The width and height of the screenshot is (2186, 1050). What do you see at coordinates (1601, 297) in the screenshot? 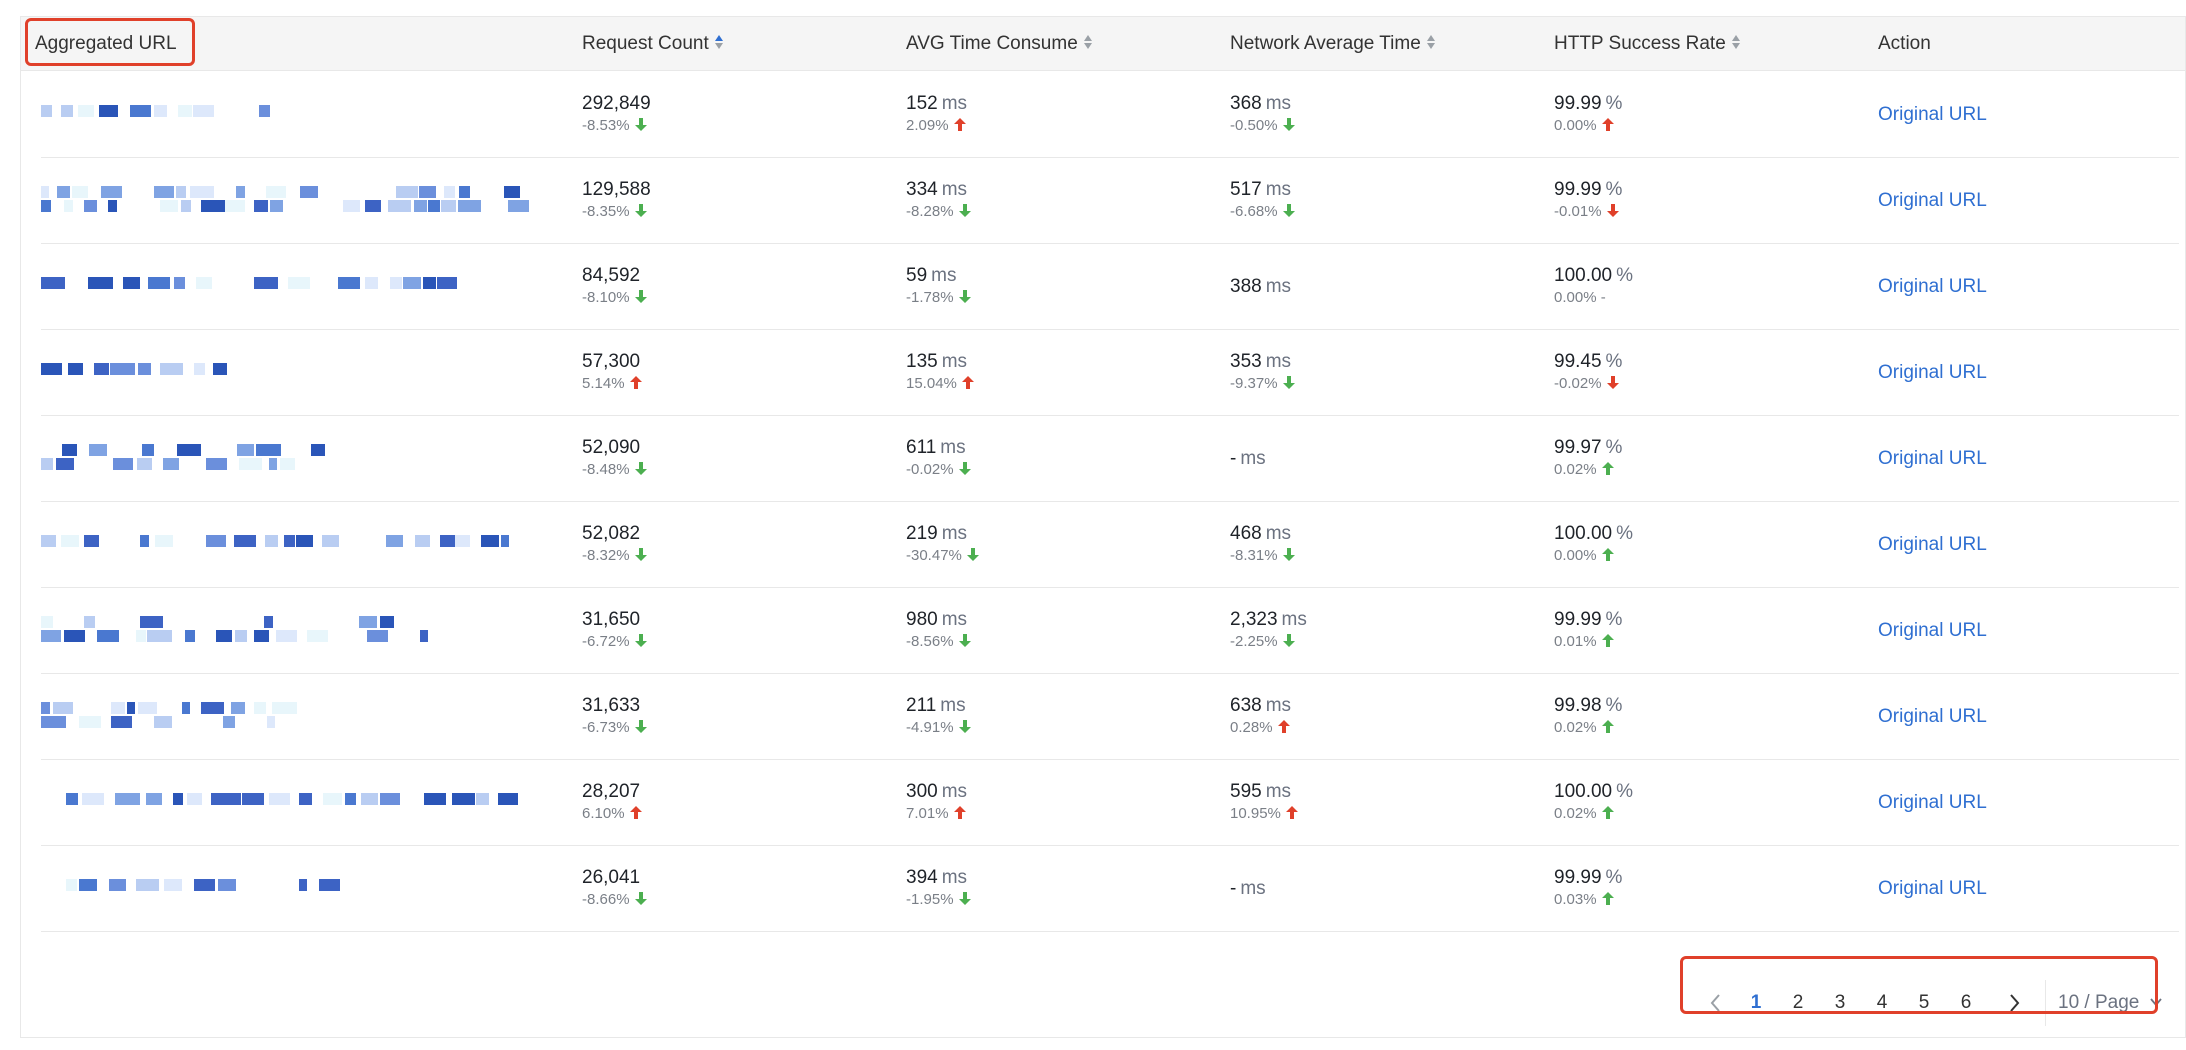
I see `no-change-icon: -` at bounding box center [1601, 297].